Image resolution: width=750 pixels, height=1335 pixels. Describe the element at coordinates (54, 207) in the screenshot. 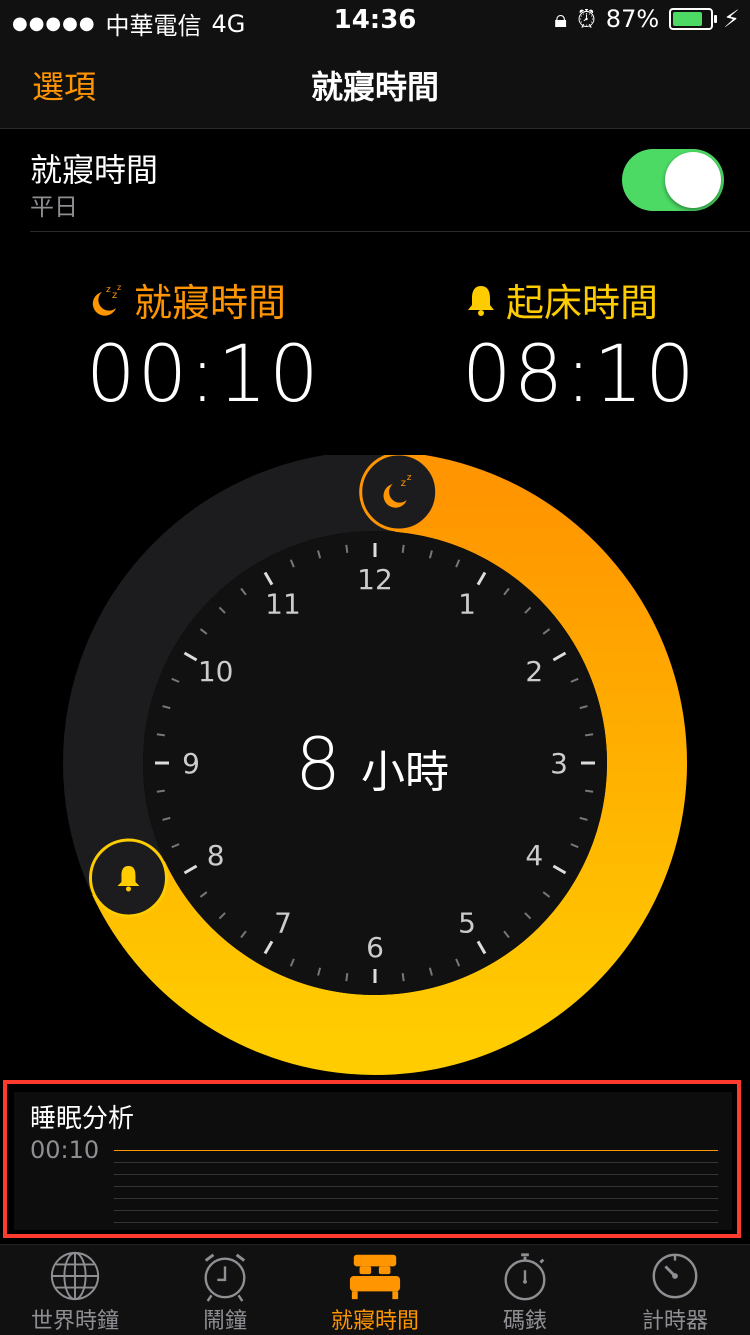

I see `bedtime-row-subtitle: 平日` at that location.